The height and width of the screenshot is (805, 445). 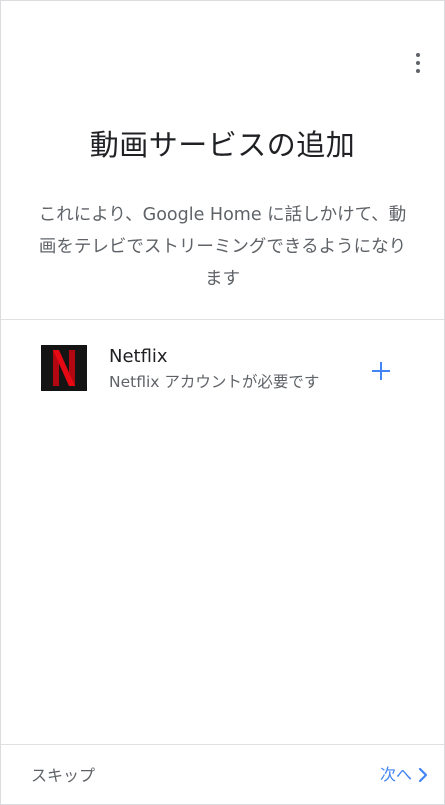 What do you see at coordinates (423, 775) in the screenshot?
I see `chevron-right-icon` at bounding box center [423, 775].